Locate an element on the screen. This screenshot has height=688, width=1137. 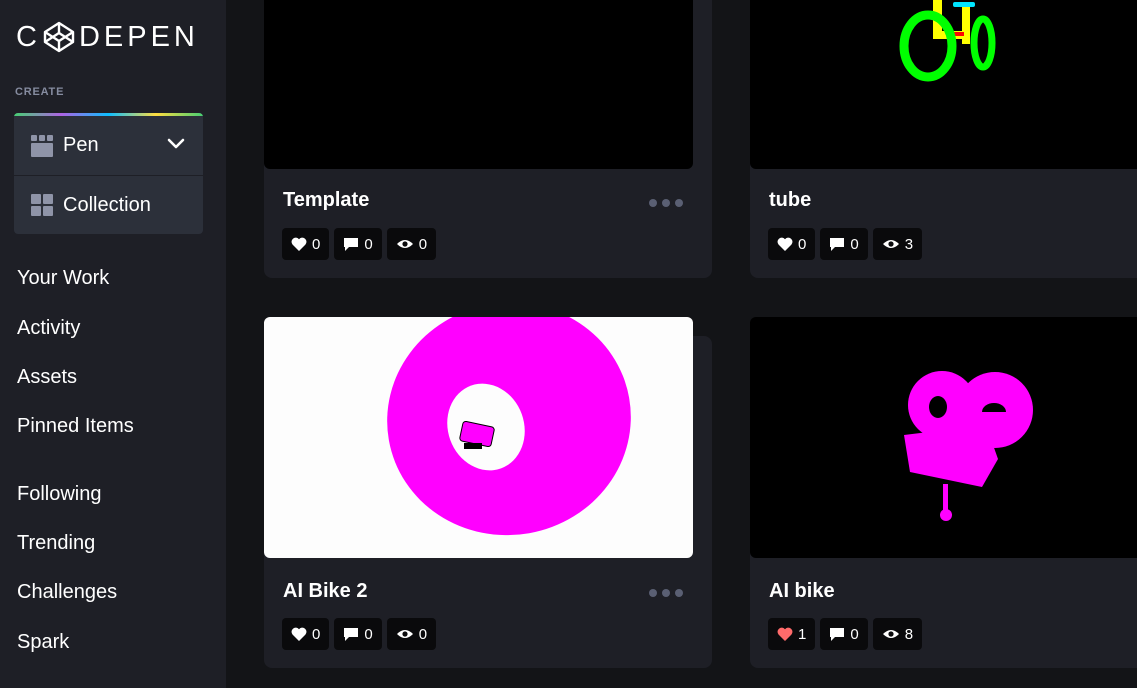
pen-title: AI bike is located at coordinates (802, 591).